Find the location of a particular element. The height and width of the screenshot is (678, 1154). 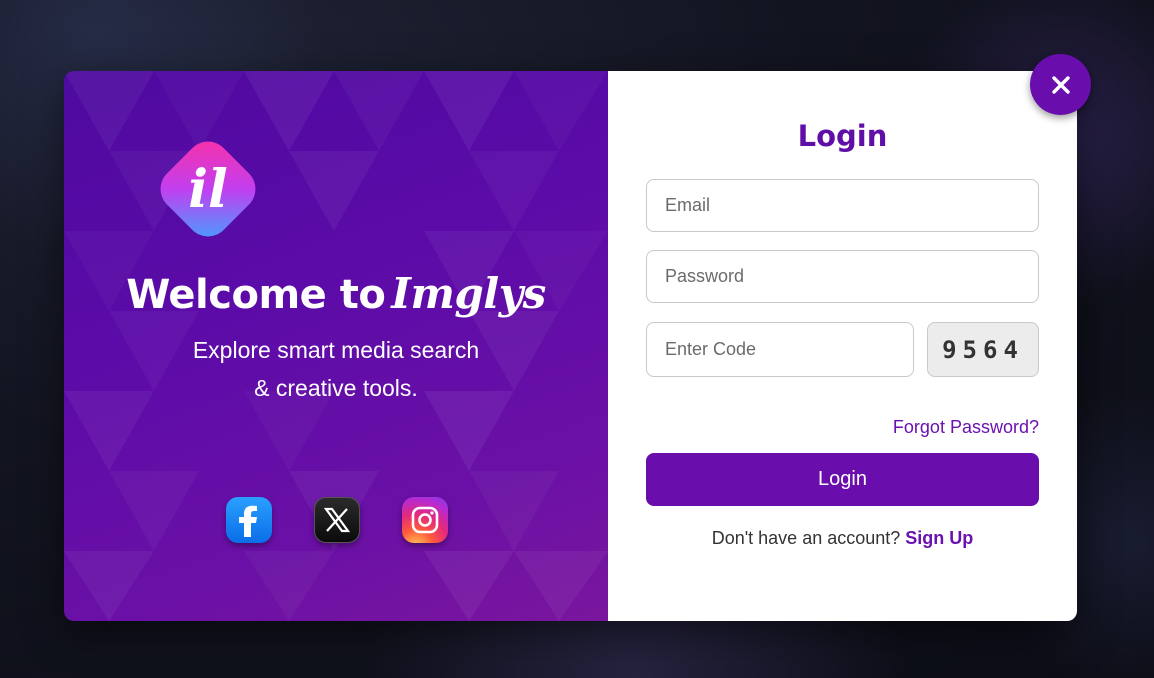

facebook-button is located at coordinates (249, 520).